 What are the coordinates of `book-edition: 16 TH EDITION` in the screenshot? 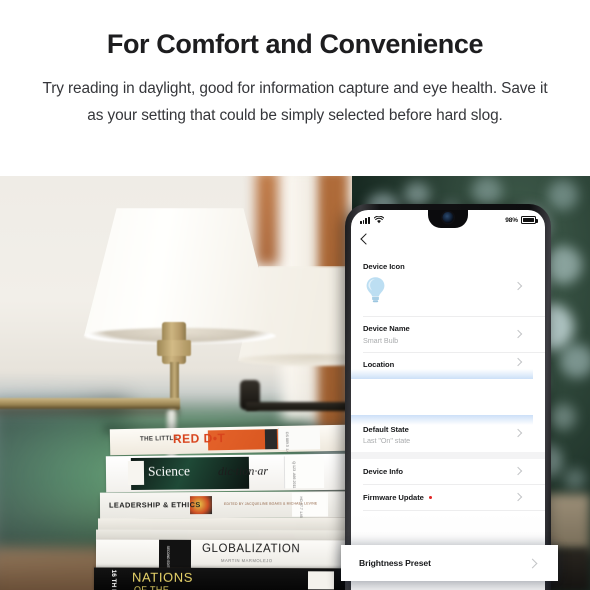 It's located at (113, 580).